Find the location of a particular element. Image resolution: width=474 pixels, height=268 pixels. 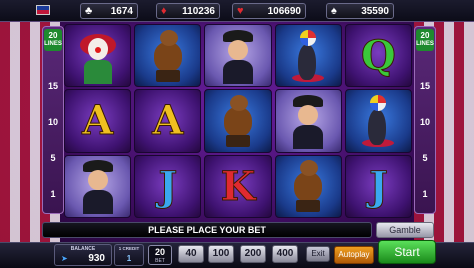

lines-count-badge-right: 20 LINES is located at coordinates (425, 40).